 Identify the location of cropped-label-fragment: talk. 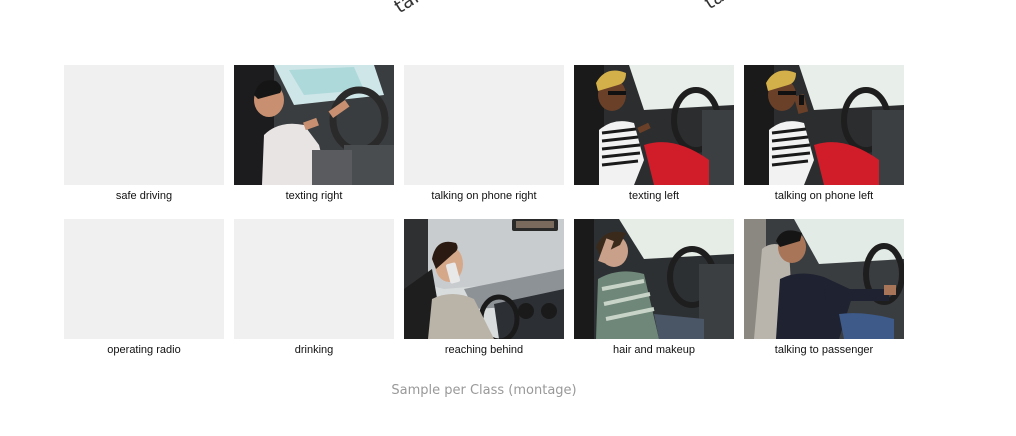
(411, 9).